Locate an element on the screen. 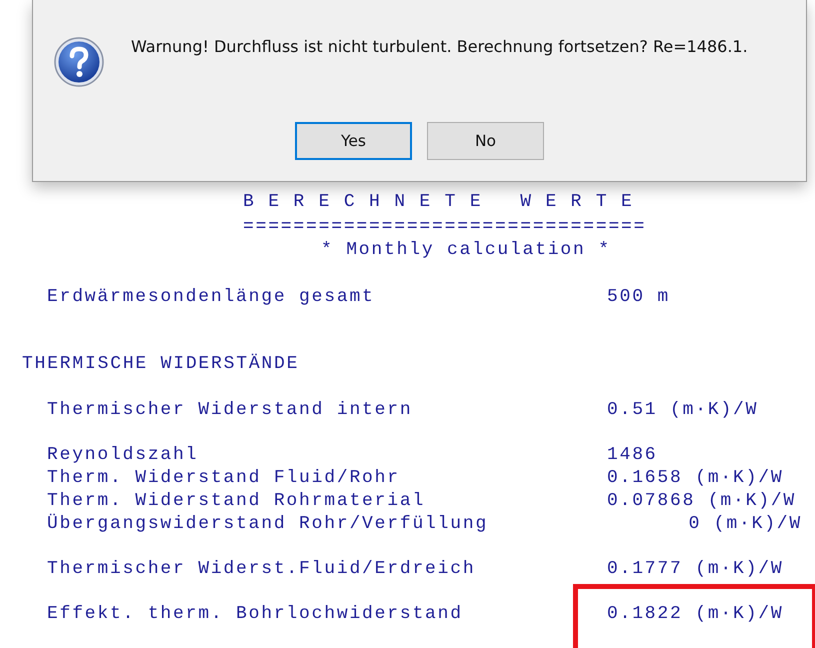  highlighted-value: 0.1822 (m·K)/W is located at coordinates (694, 616).